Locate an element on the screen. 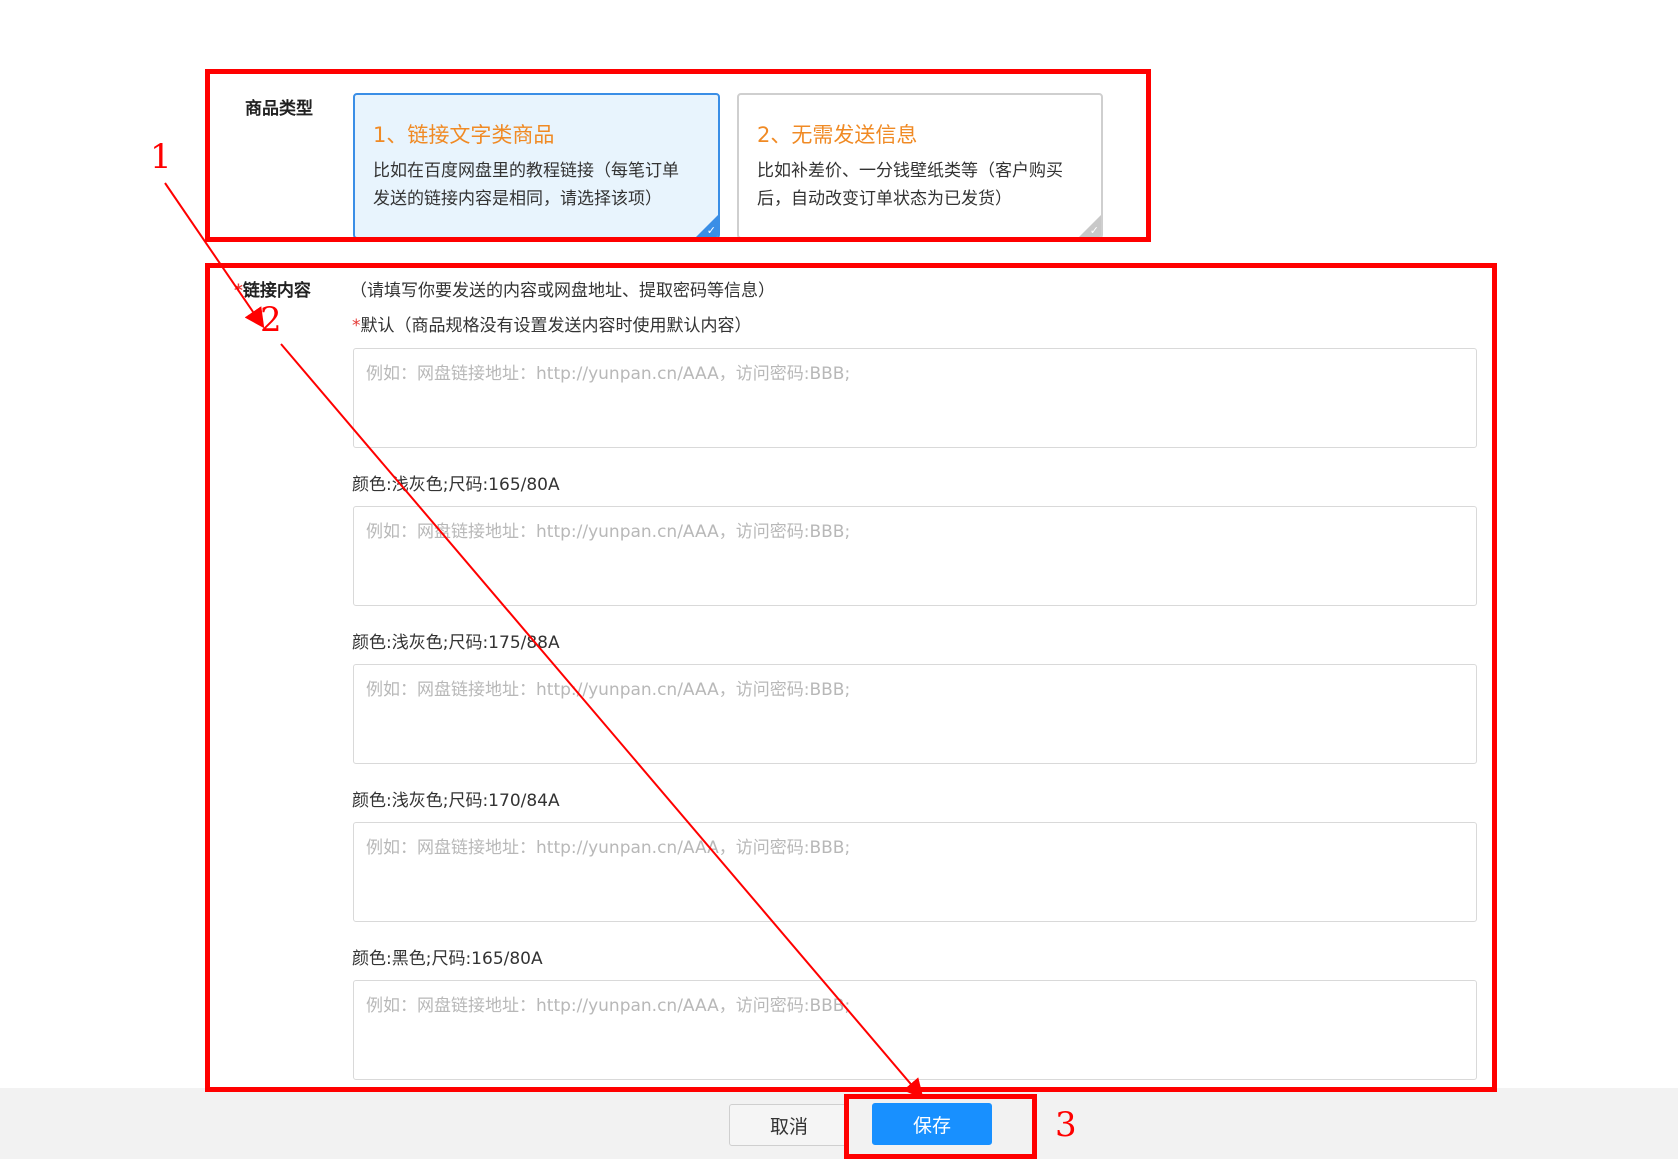 This screenshot has height=1159, width=1678. spec-label: 颜色:浅灰色;尺码:170/84A is located at coordinates (456, 801).